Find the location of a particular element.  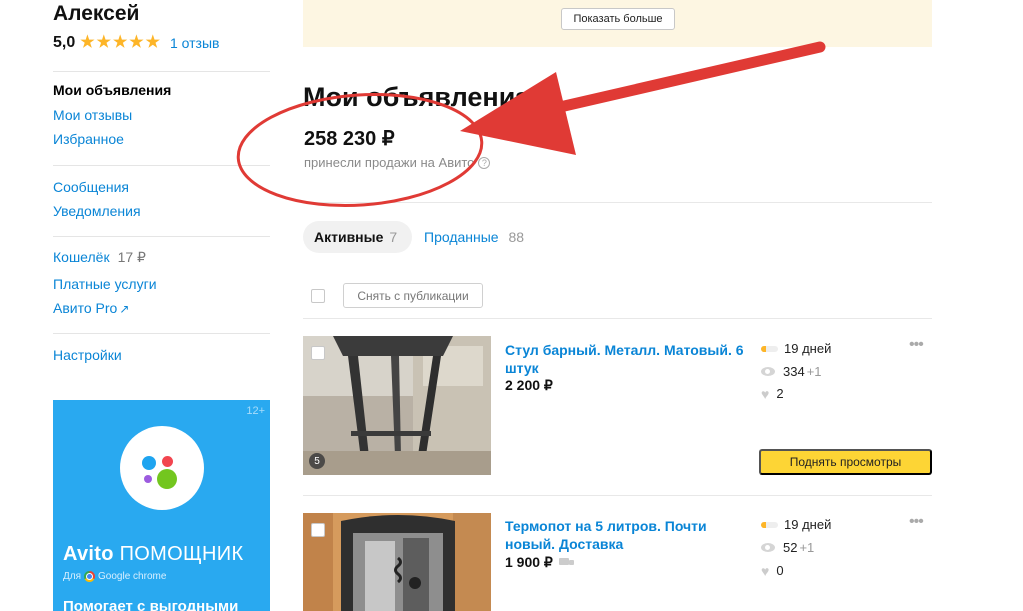

external-link-icon: ↗ is located at coordinates (124, 309).